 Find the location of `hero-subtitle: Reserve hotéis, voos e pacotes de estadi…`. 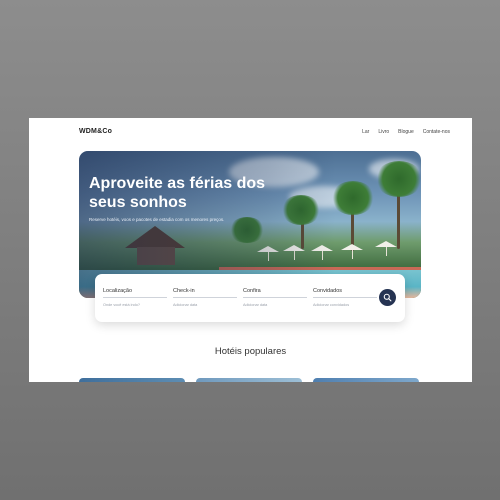

hero-subtitle: Reserve hotéis, voos e pacotes de estadi… is located at coordinates (157, 219).